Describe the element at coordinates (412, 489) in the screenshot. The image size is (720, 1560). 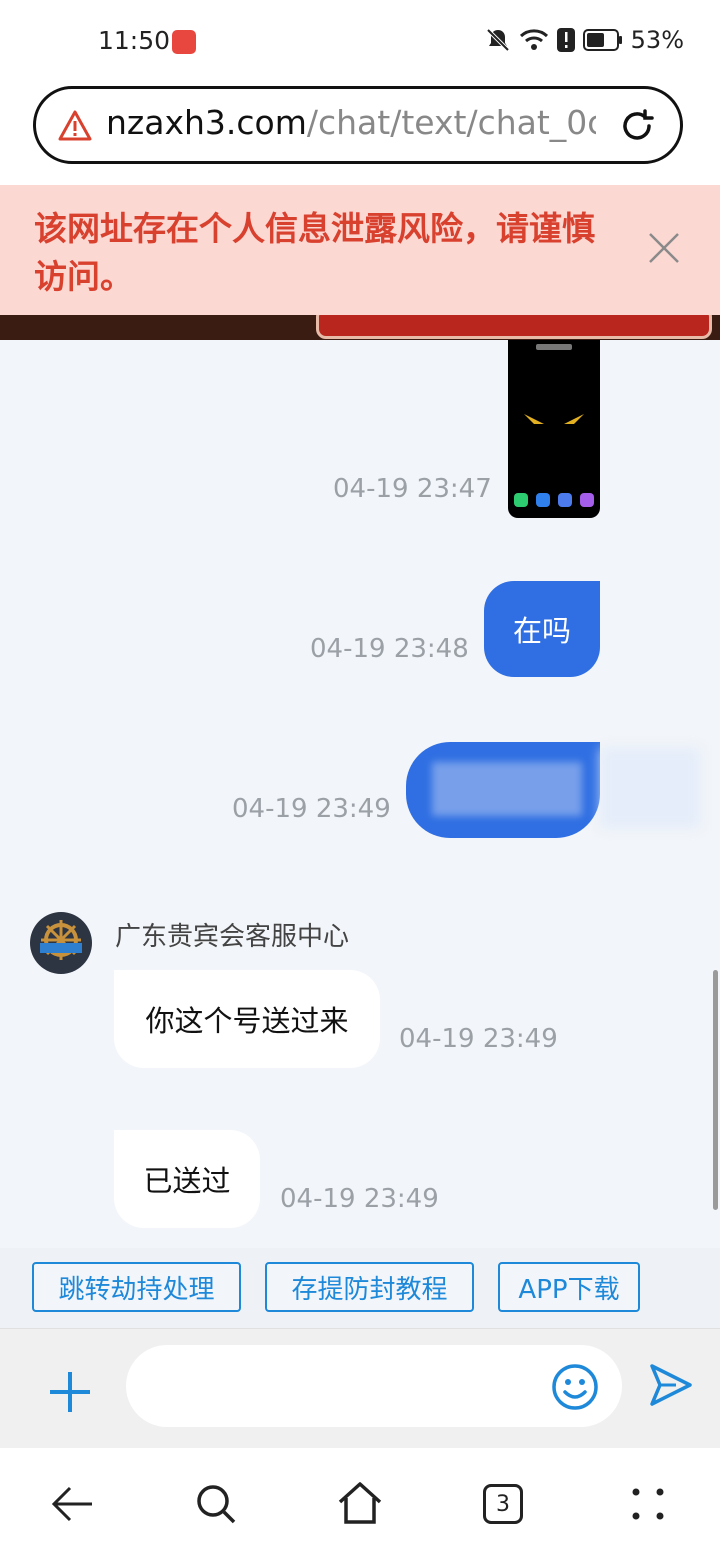
I see `message-time: 04-19 23:47` at that location.